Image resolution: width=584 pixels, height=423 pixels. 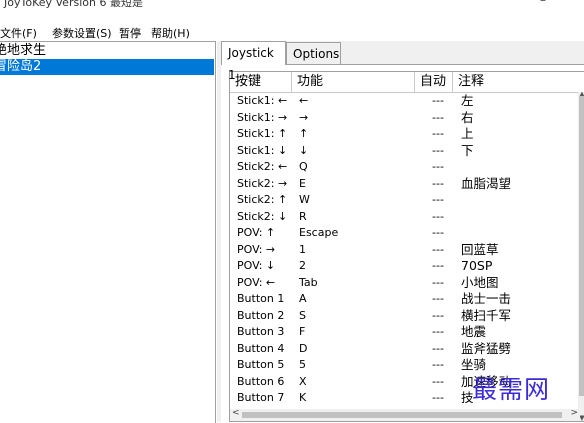 What do you see at coordinates (405, 118) in the screenshot?
I see `table-row: Stick1: → → --- 右` at bounding box center [405, 118].